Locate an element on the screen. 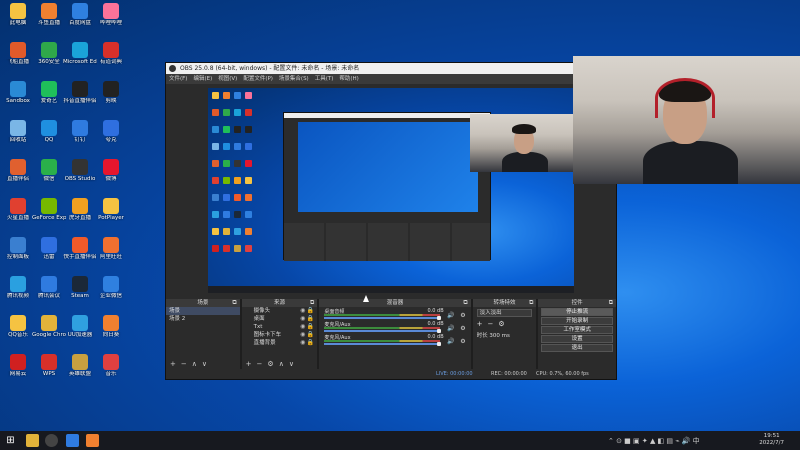 This screenshot has width=800, height=450. menu-help: 帮助(H) is located at coordinates (348, 79).